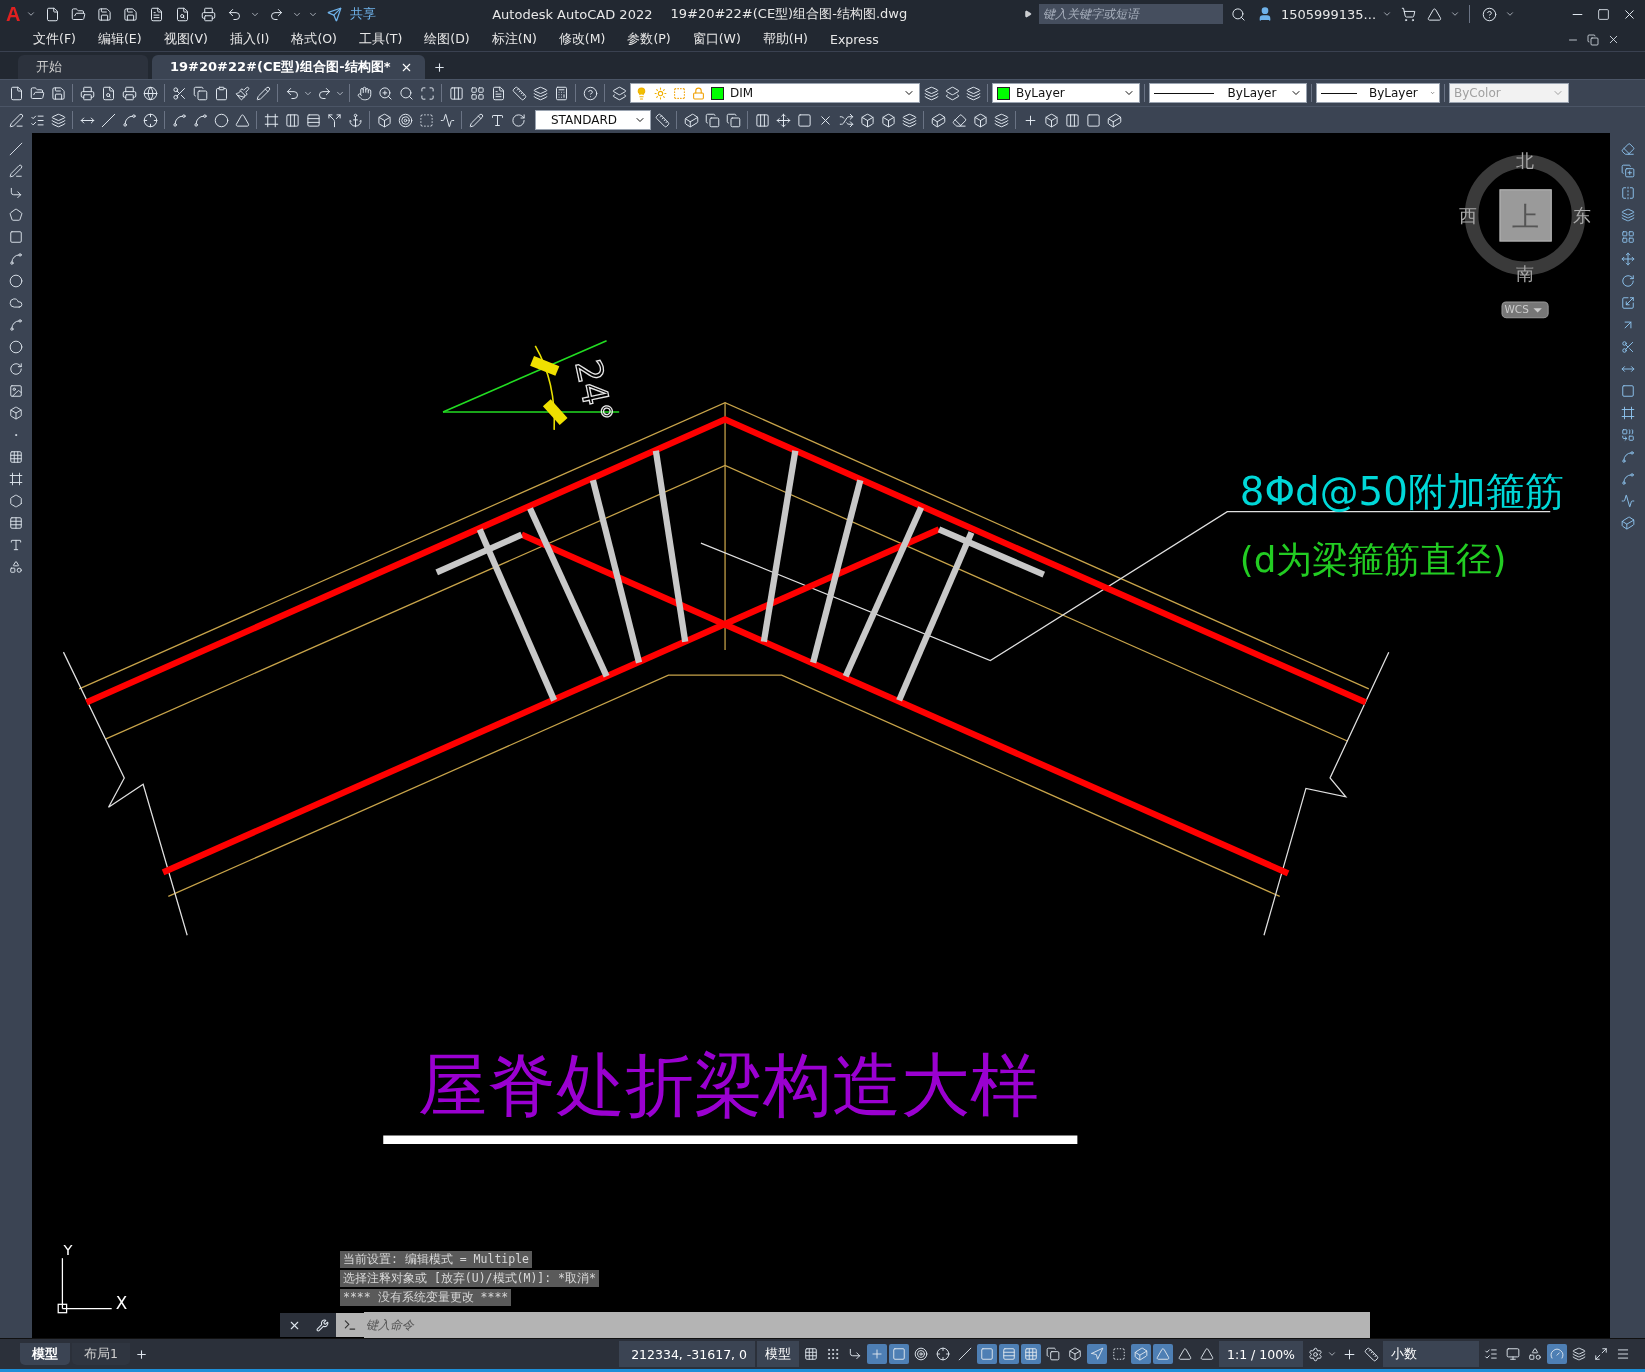 This screenshot has width=1645, height=1372. What do you see at coordinates (314, 39) in the screenshot?
I see `menu-item: 格式(O)` at bounding box center [314, 39].